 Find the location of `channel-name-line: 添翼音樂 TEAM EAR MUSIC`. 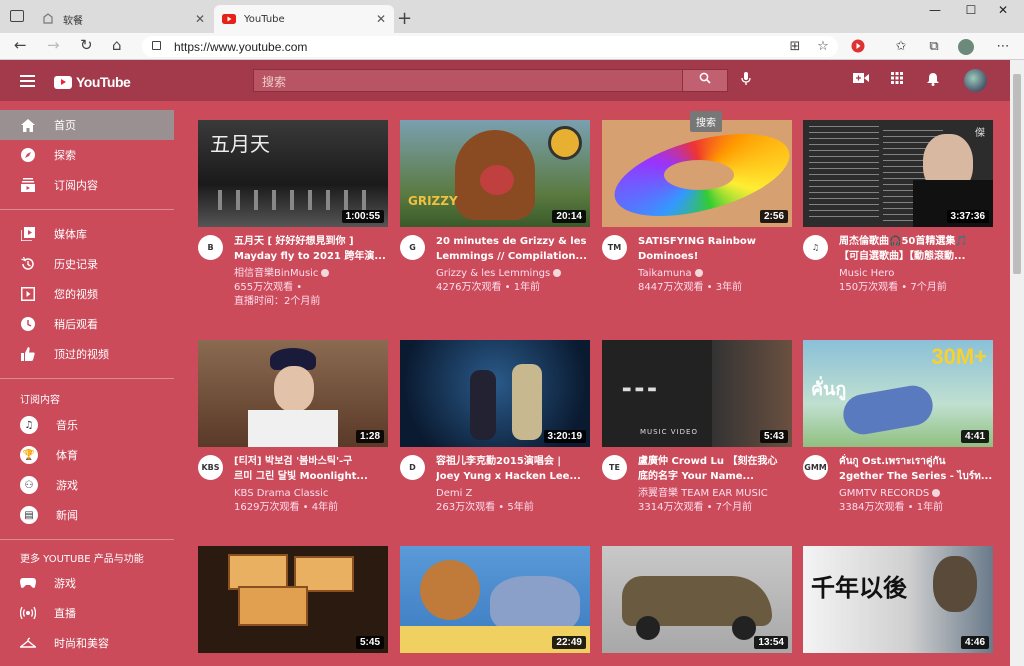

channel-name-line: 添翼音樂 TEAM EAR MUSIC is located at coordinates (715, 494).